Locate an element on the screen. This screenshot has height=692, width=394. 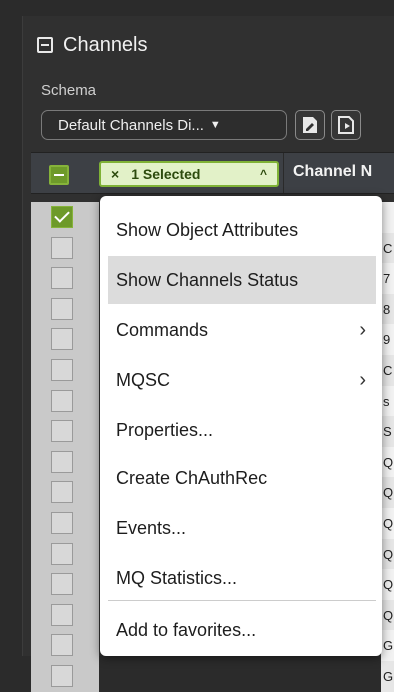
panel-title-row: Channels is located at coordinates (92, 45).